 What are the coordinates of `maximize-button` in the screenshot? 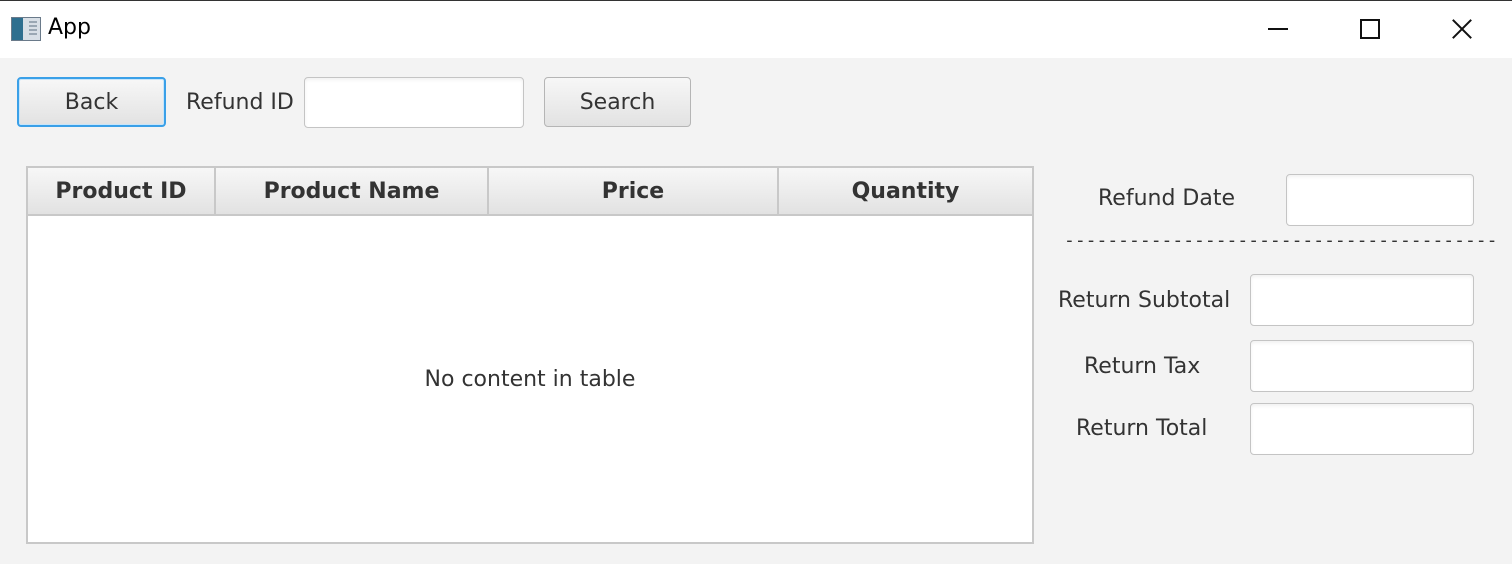 It's located at (1370, 29).